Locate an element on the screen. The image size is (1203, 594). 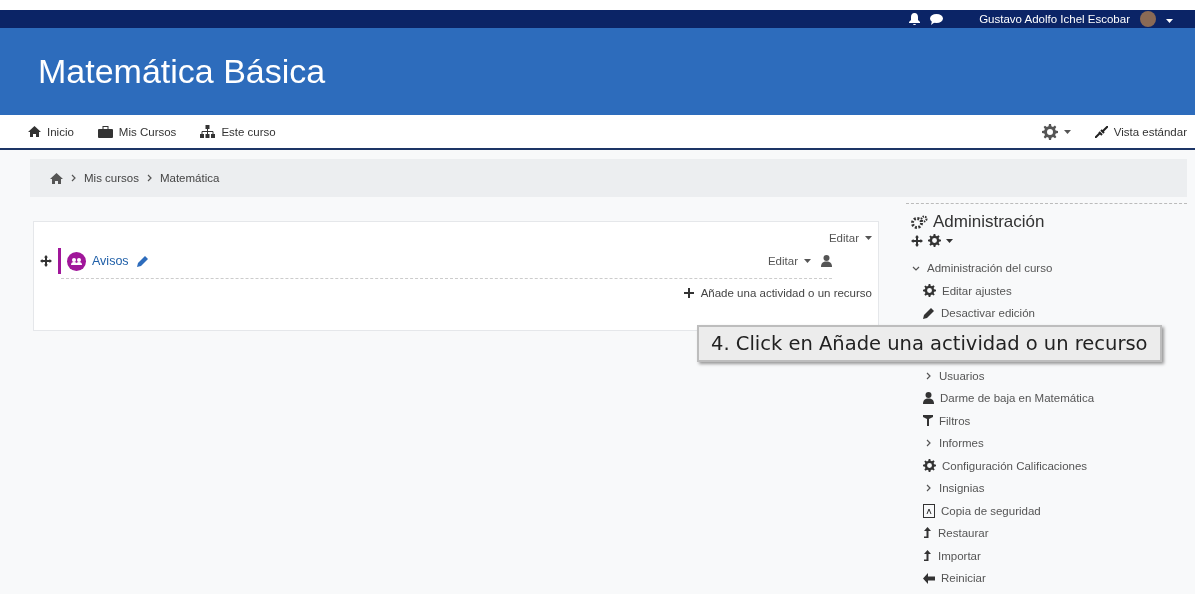
gears-icon is located at coordinates (919, 222).